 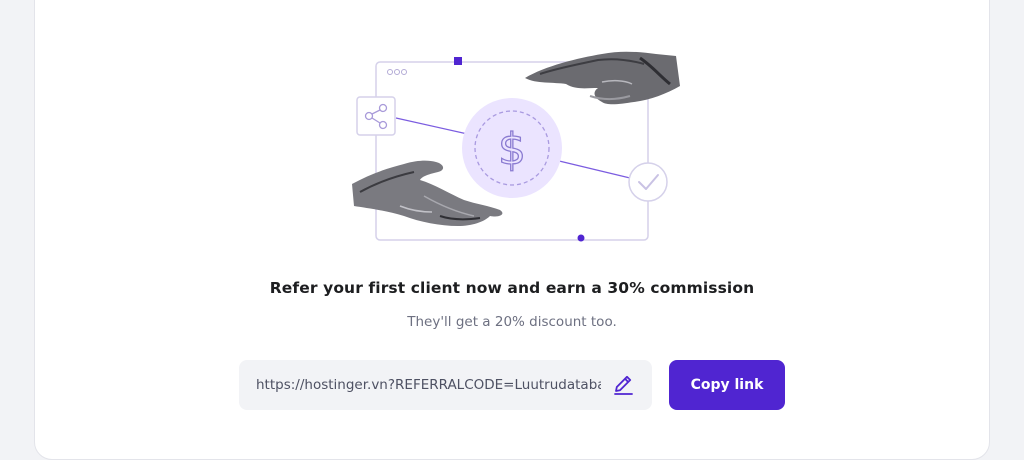 I want to click on edit-pencil-icon, so click(x=623, y=385).